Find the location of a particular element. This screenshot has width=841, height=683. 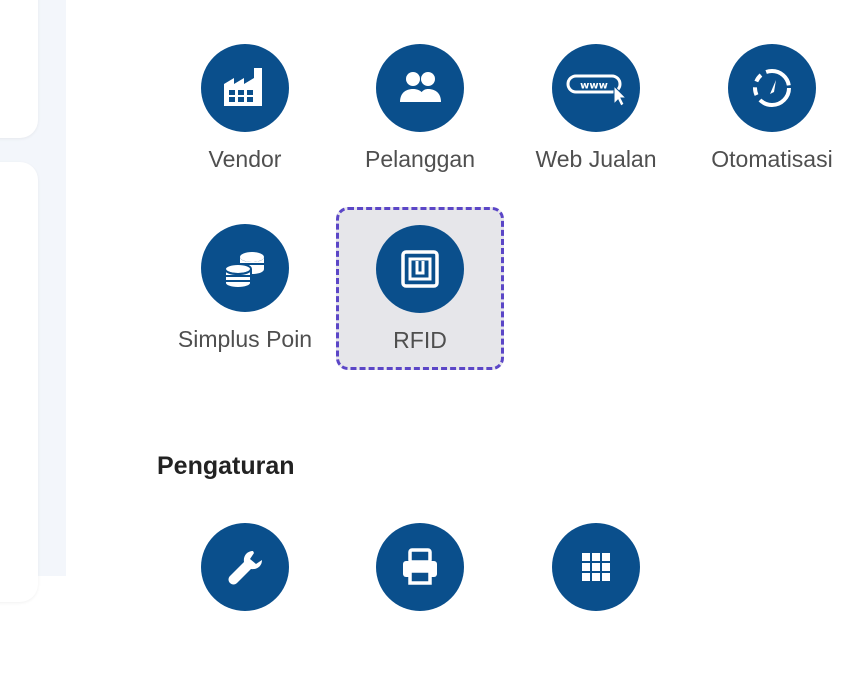

factory-icon is located at coordinates (245, 88).